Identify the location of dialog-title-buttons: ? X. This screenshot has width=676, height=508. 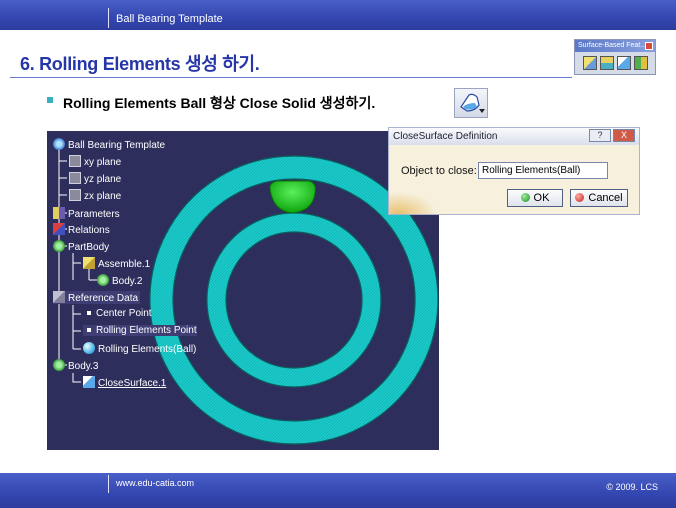
(612, 135).